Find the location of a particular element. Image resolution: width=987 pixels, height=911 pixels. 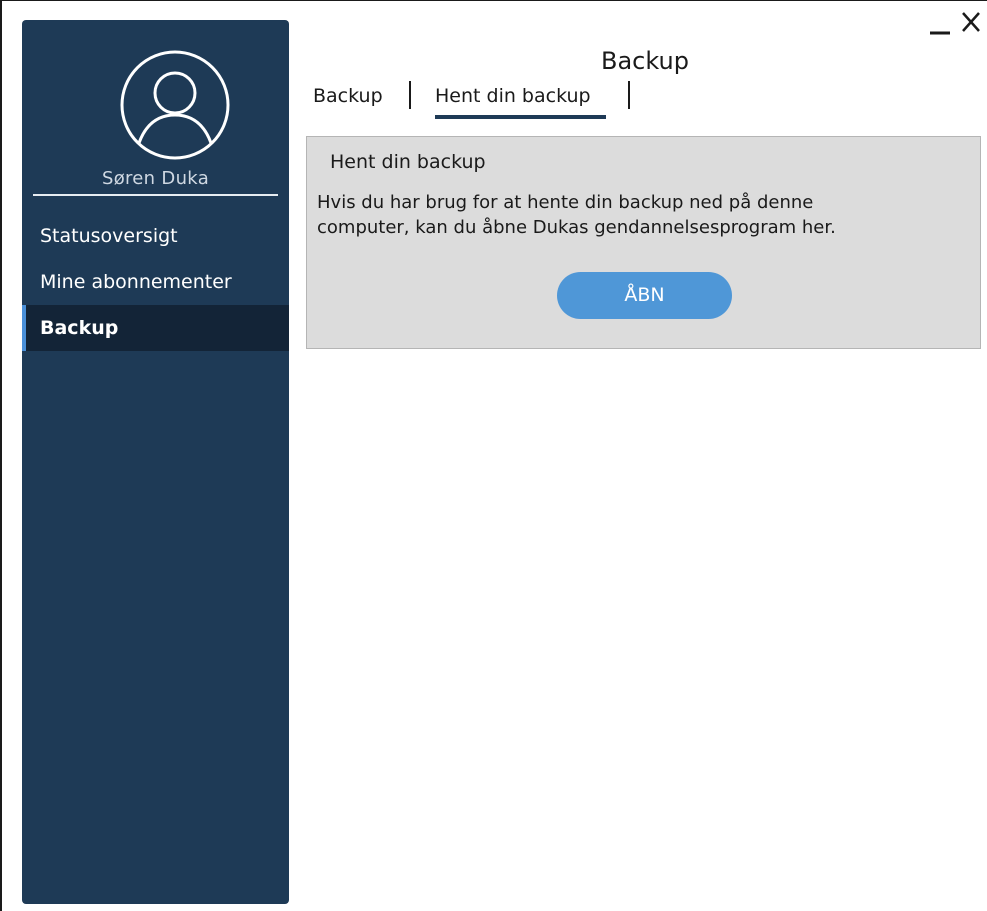

sidebar-item-label: Backup is located at coordinates (79, 328).